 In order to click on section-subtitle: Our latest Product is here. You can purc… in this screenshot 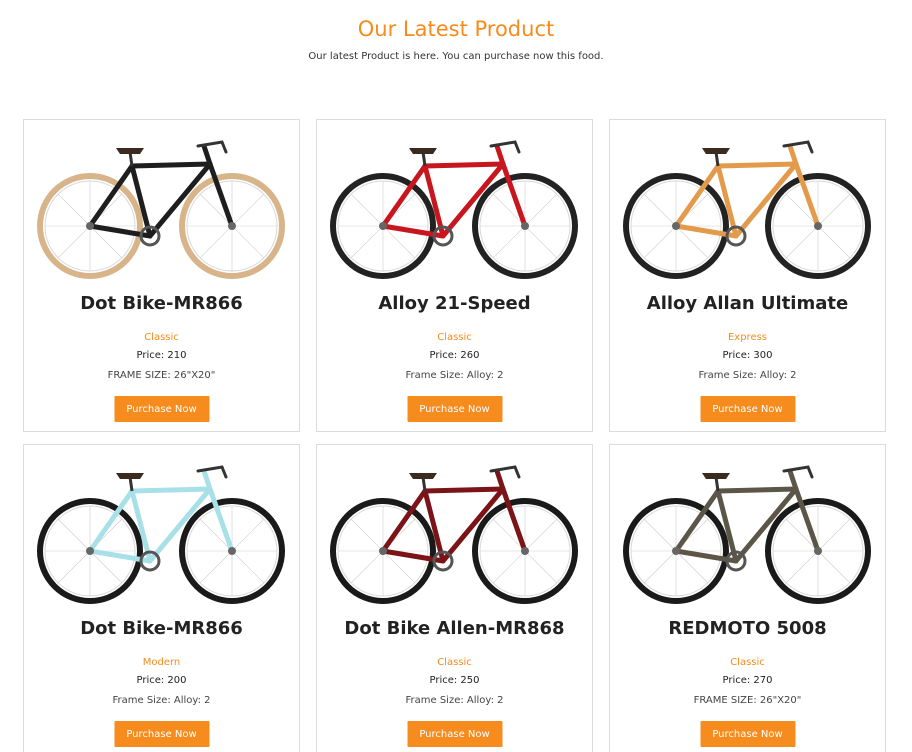, I will do `click(456, 56)`.